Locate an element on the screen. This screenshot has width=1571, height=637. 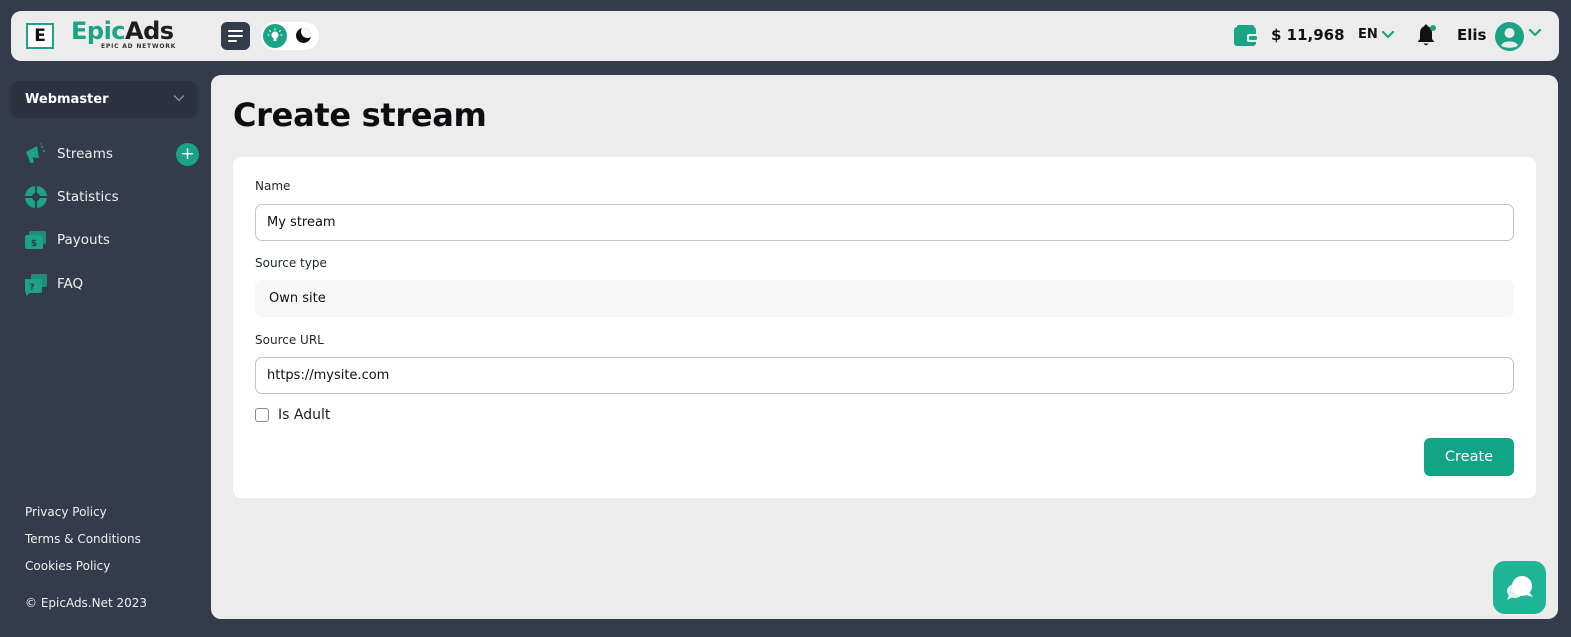
is-adult-label: Is Adult is located at coordinates (304, 415).